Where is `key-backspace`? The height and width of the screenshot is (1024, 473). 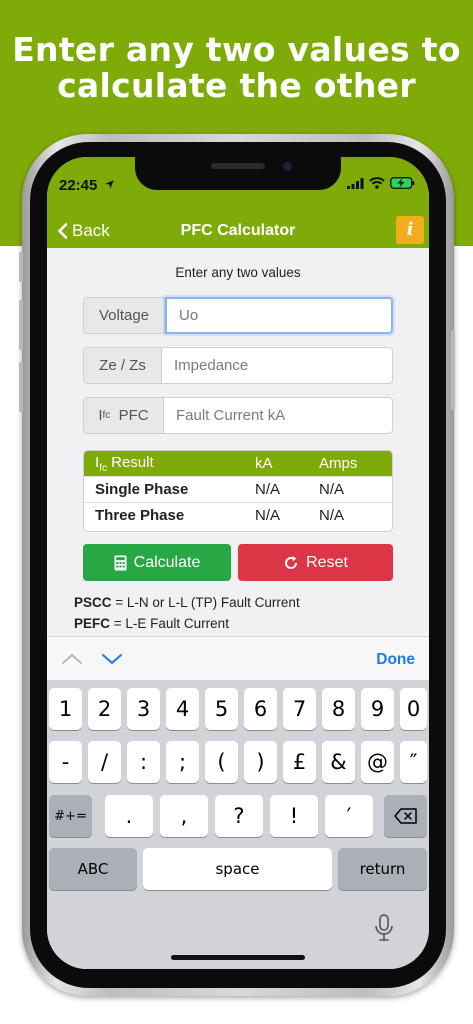 key-backspace is located at coordinates (405, 816).